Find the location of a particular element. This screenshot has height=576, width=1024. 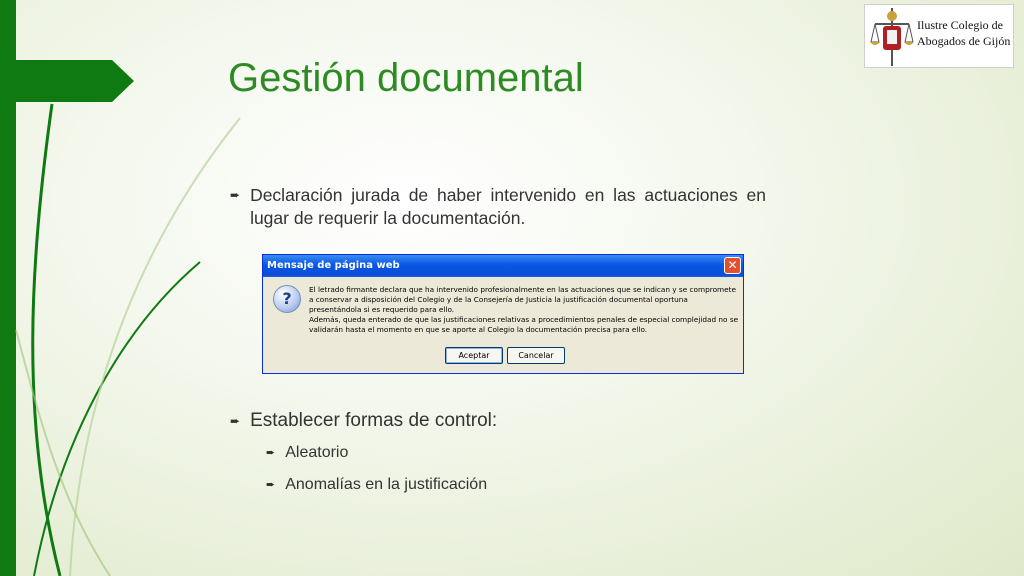

accept-button: Aceptar is located at coordinates (474, 355).